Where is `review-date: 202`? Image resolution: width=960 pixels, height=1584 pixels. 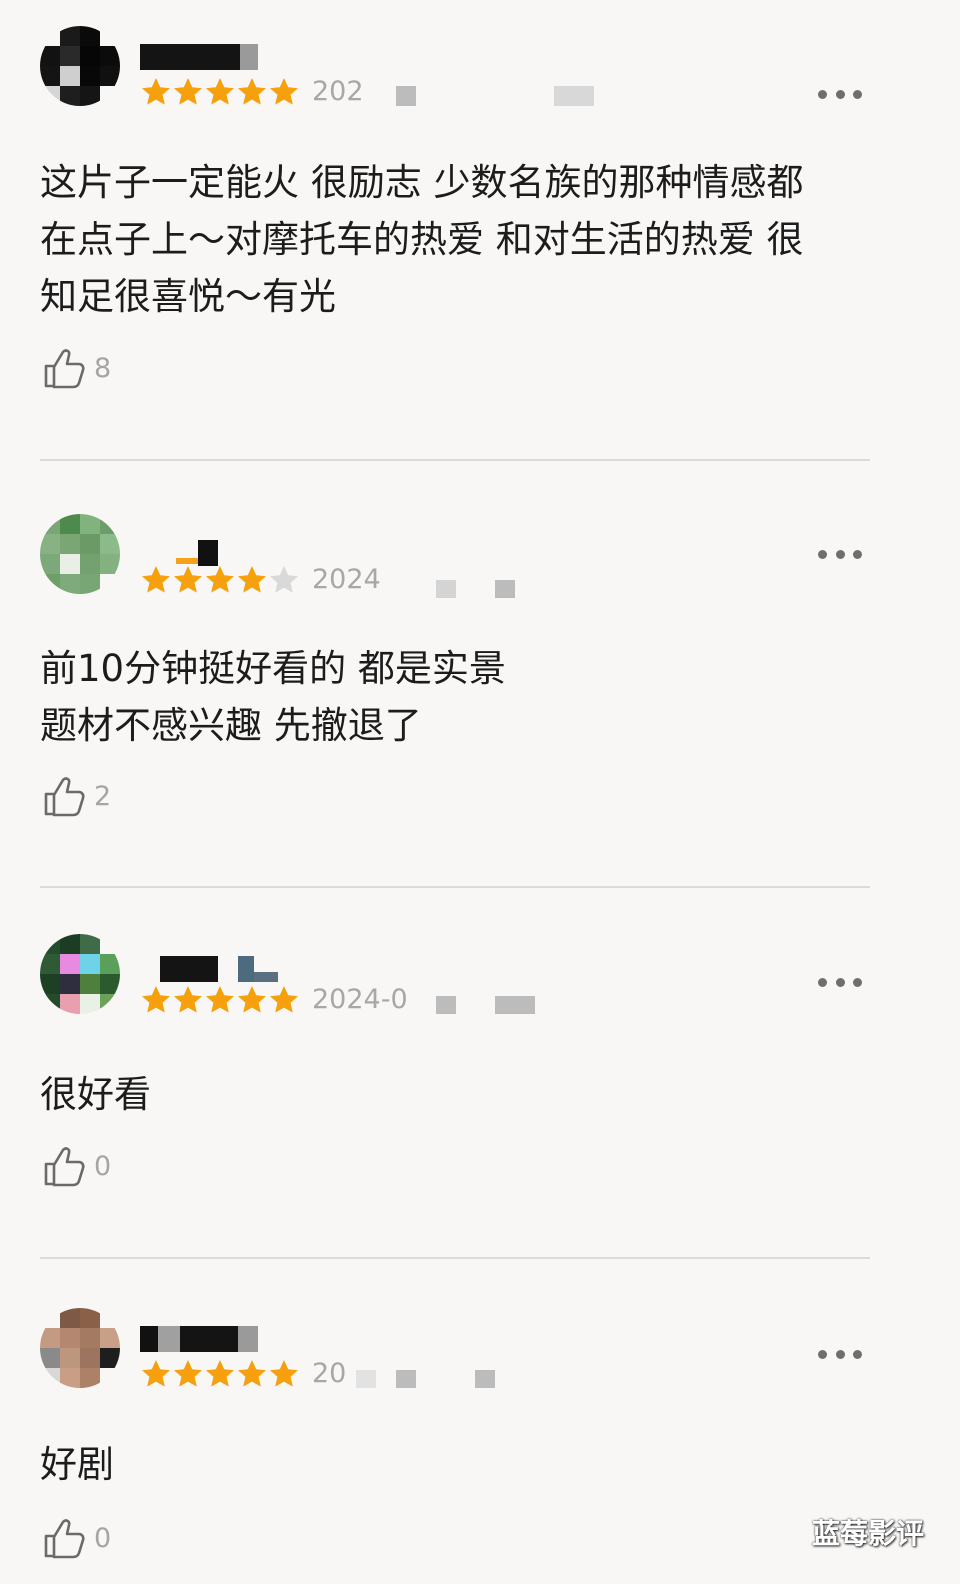
review-date: 202 is located at coordinates (338, 91).